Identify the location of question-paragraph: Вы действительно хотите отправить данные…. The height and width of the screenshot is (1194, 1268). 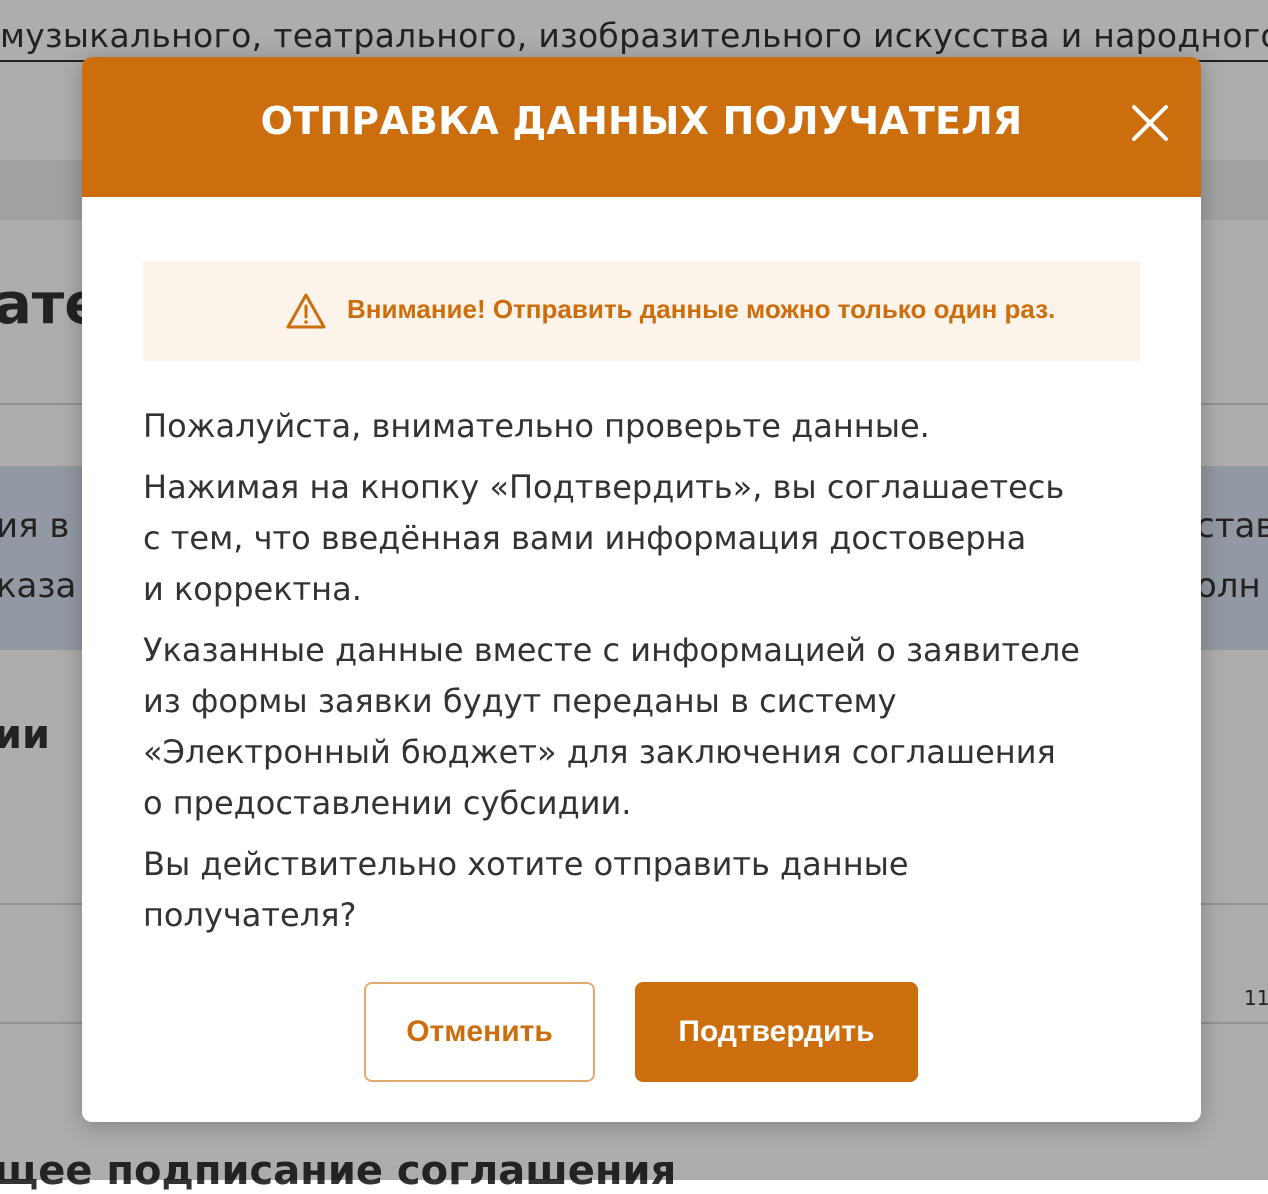
(648, 890).